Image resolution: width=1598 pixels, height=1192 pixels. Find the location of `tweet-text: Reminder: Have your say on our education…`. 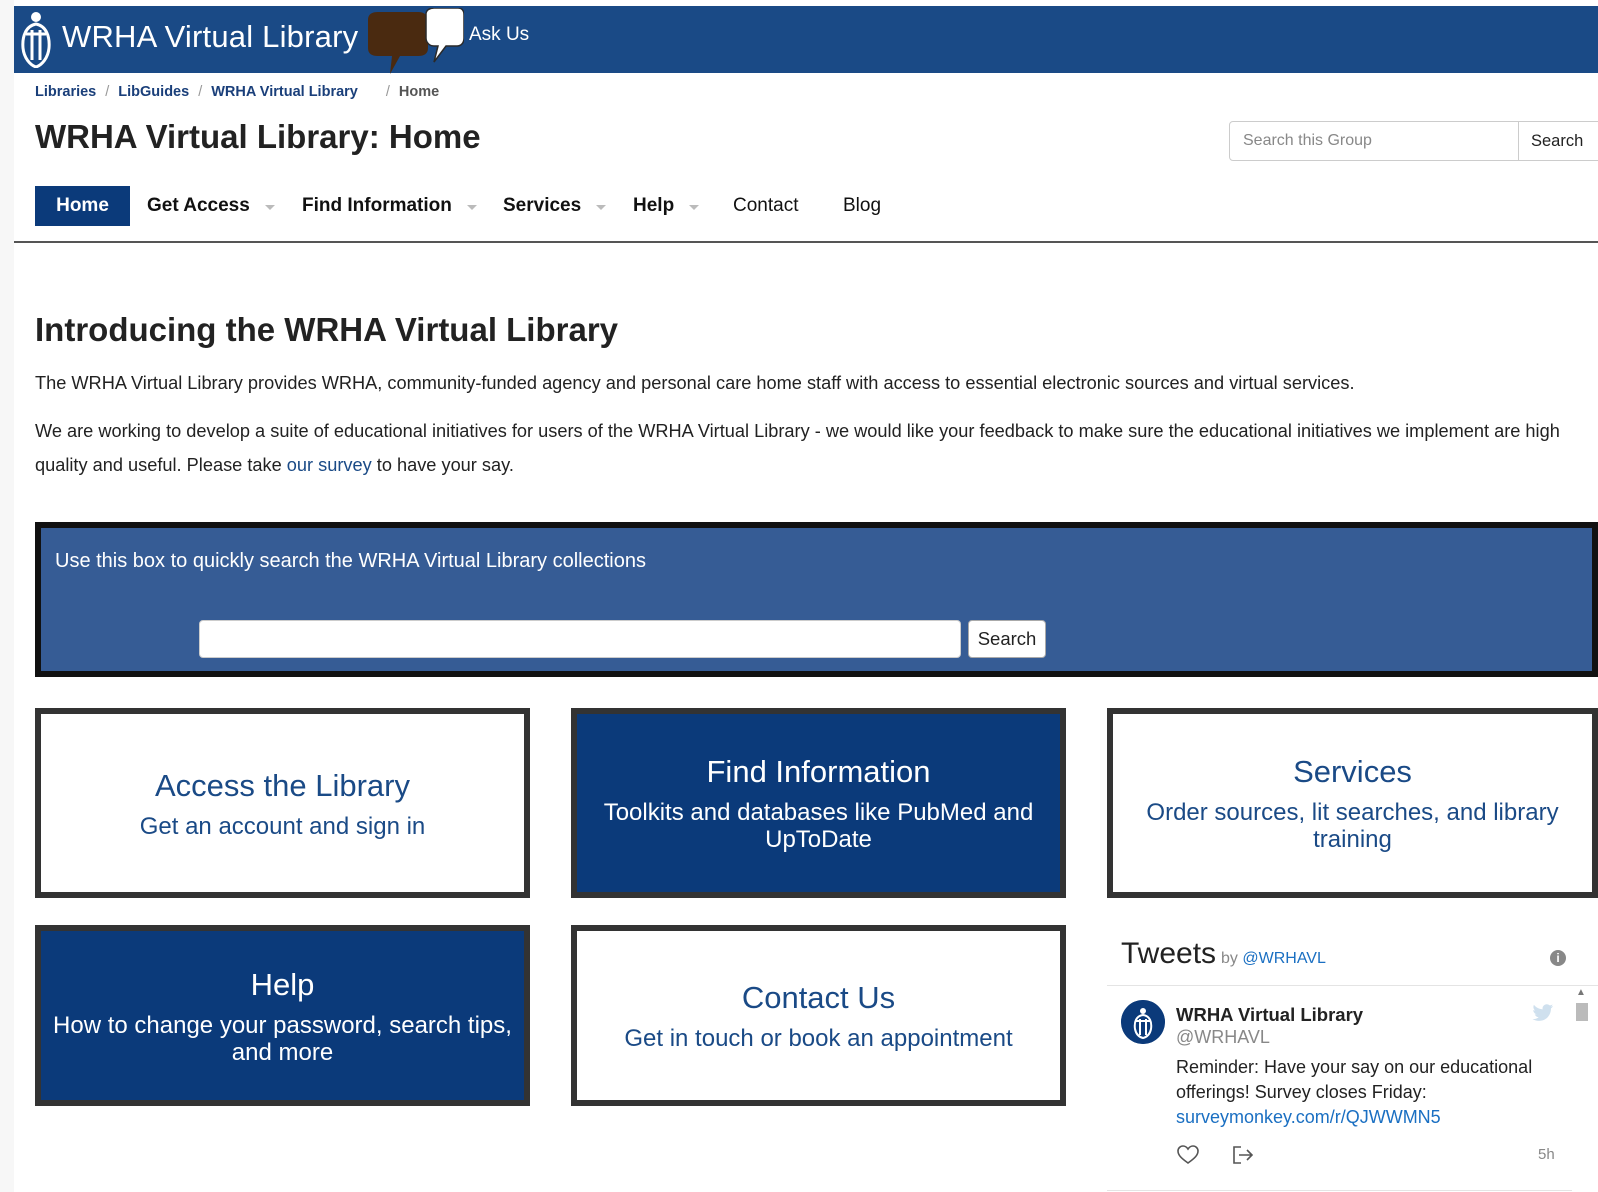

tweet-text: Reminder: Have your say on our education… is located at coordinates (1376, 1092).